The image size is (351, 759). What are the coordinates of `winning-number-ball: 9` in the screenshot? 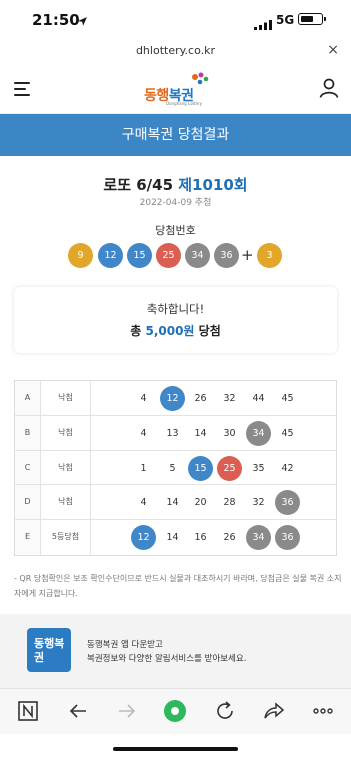 It's located at (80, 255).